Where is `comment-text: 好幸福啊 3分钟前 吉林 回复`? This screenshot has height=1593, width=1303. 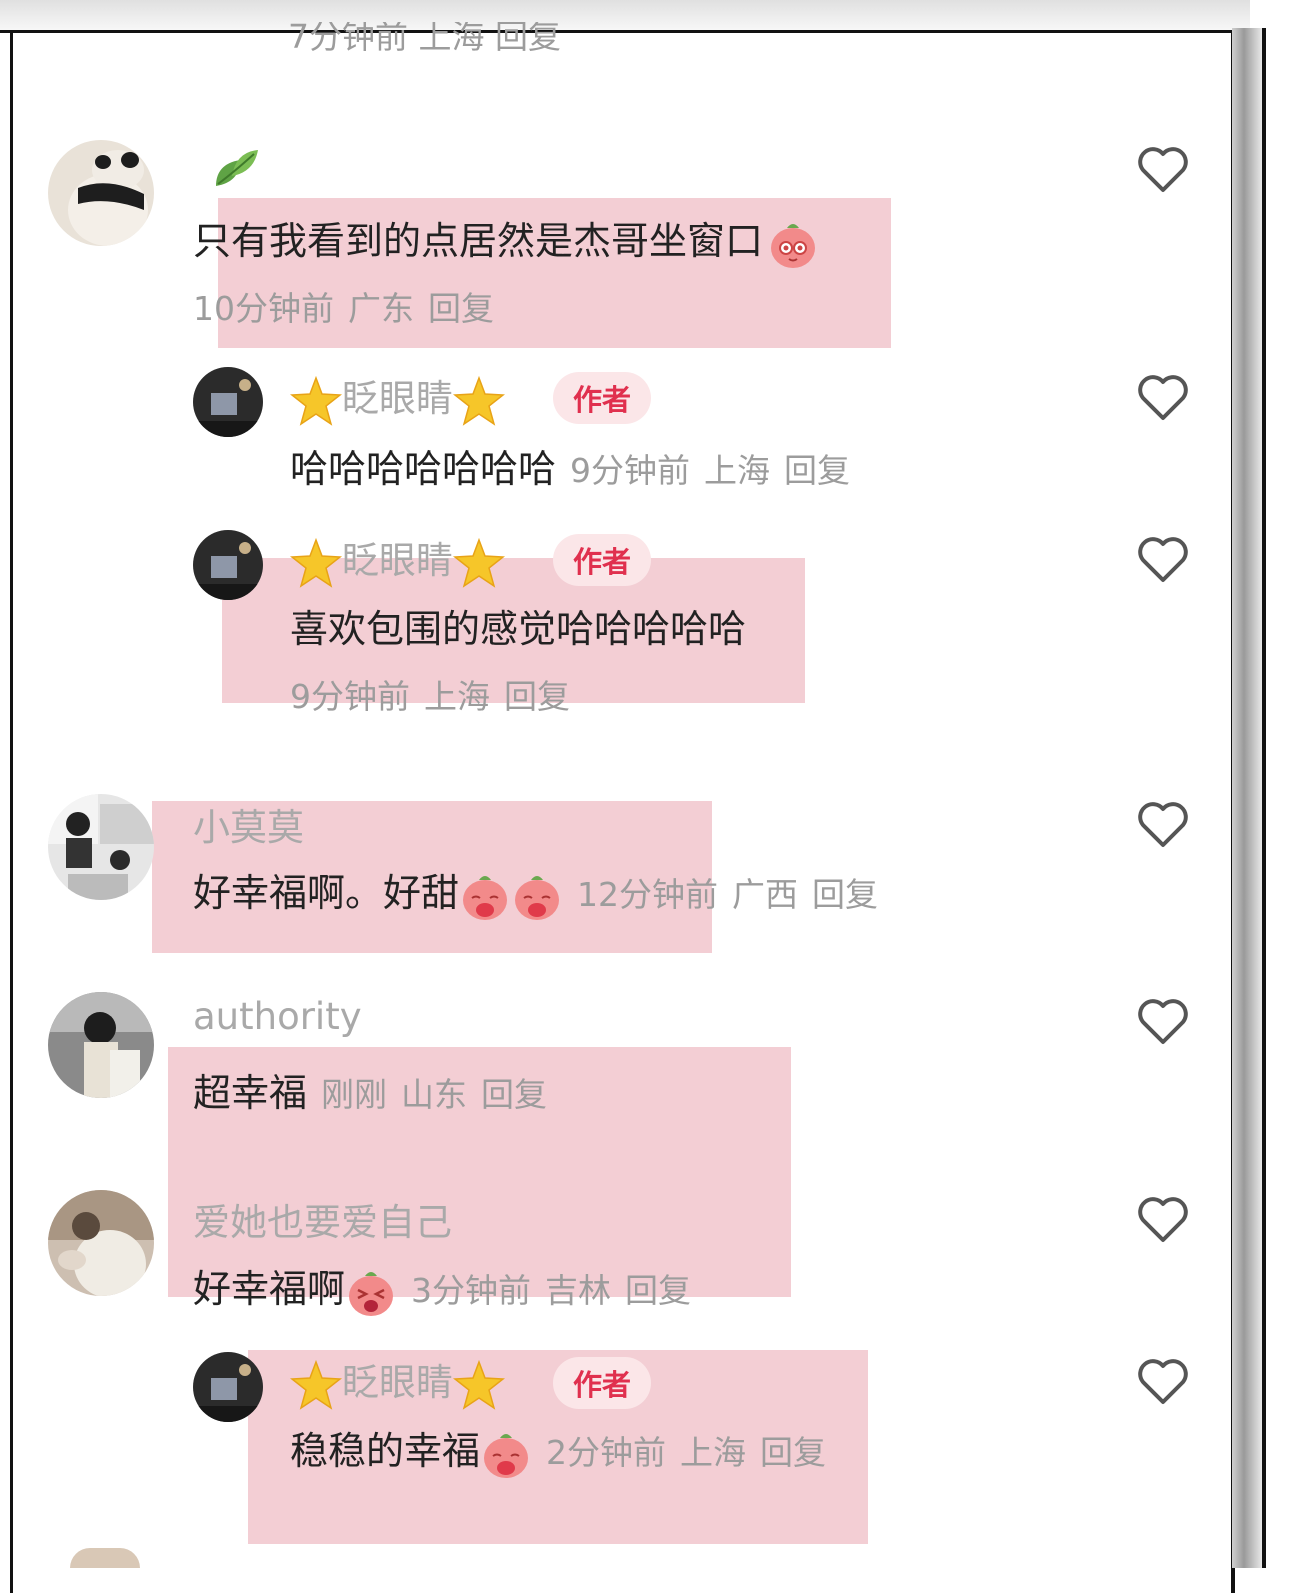 comment-text: 好幸福啊 3分钟前 吉林 回复 is located at coordinates (449, 1288).